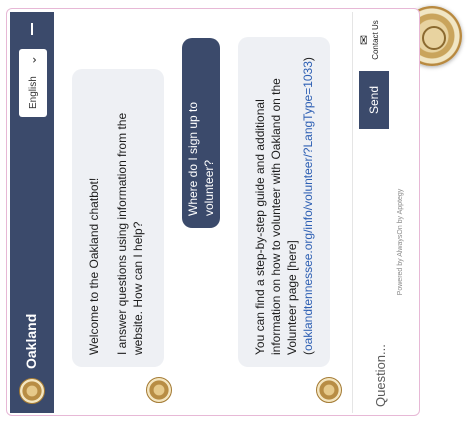 This screenshot has width=468, height=423. I want to click on minimize-icon, so click(32, 29).